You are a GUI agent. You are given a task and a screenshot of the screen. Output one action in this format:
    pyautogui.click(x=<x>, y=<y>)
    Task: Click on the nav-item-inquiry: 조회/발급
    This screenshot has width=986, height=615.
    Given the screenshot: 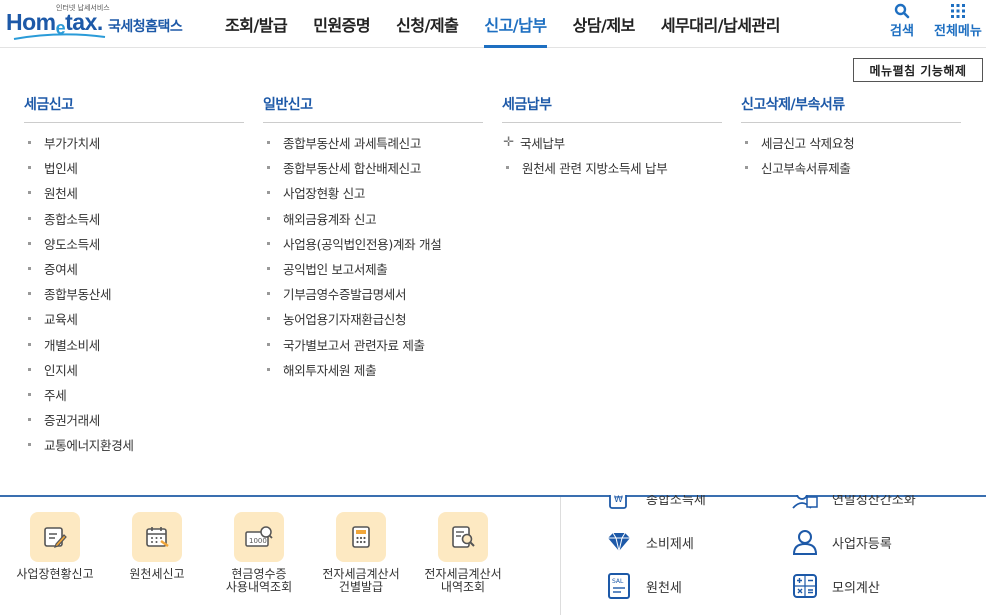 What is the action you would take?
    pyautogui.click(x=256, y=24)
    